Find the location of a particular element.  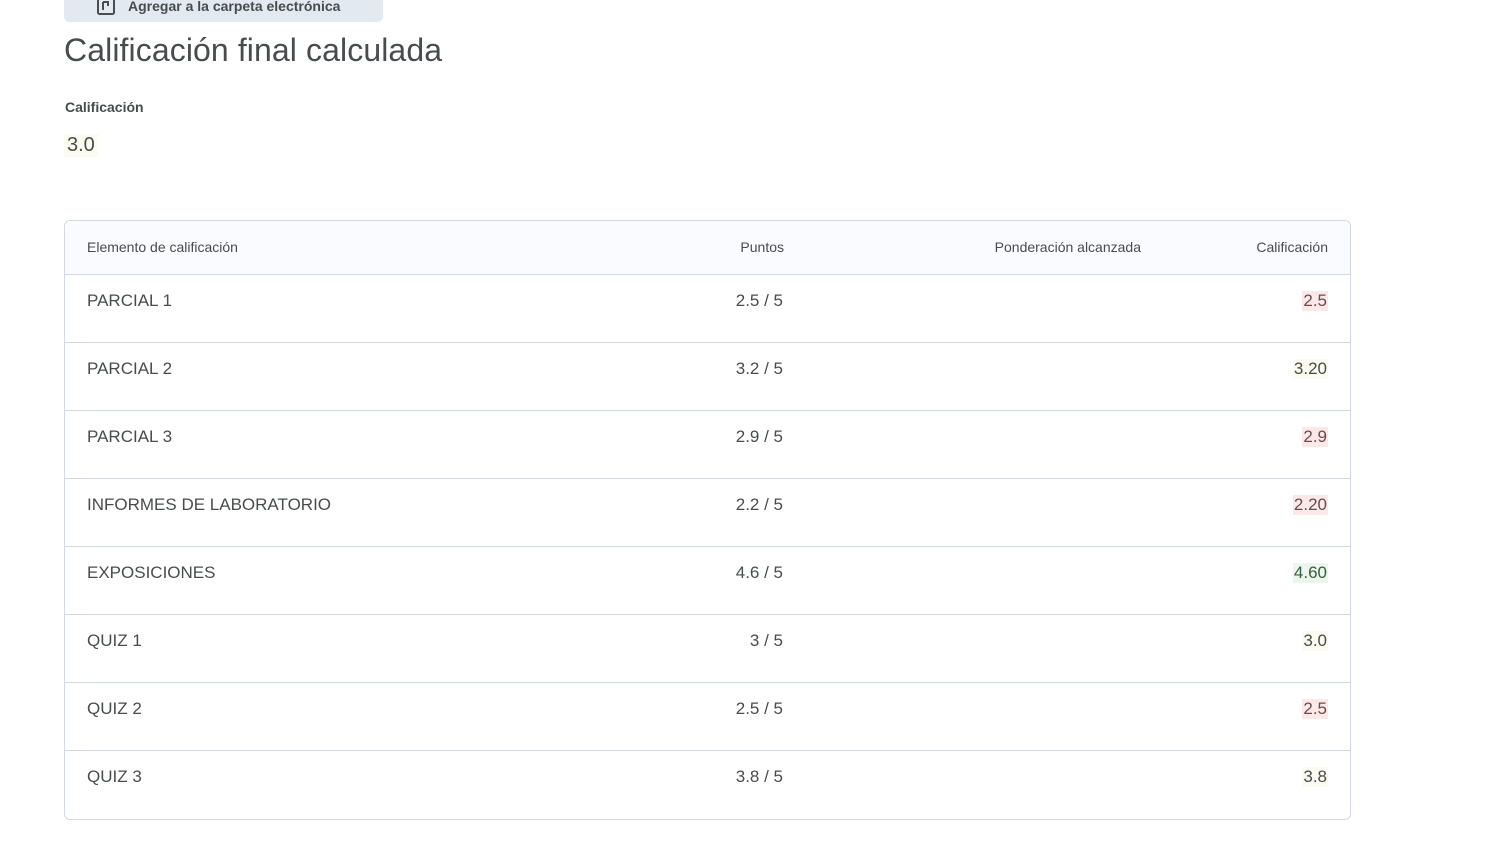

grade-item-grade-cell: 3.8 is located at coordinates (1245, 784).